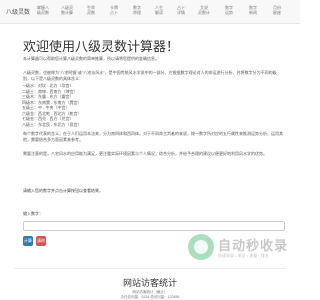 This screenshot has width=320, height=300. I want to click on list-item: 一级水：对坎 - 北方（坎宫）, so click(48, 85).